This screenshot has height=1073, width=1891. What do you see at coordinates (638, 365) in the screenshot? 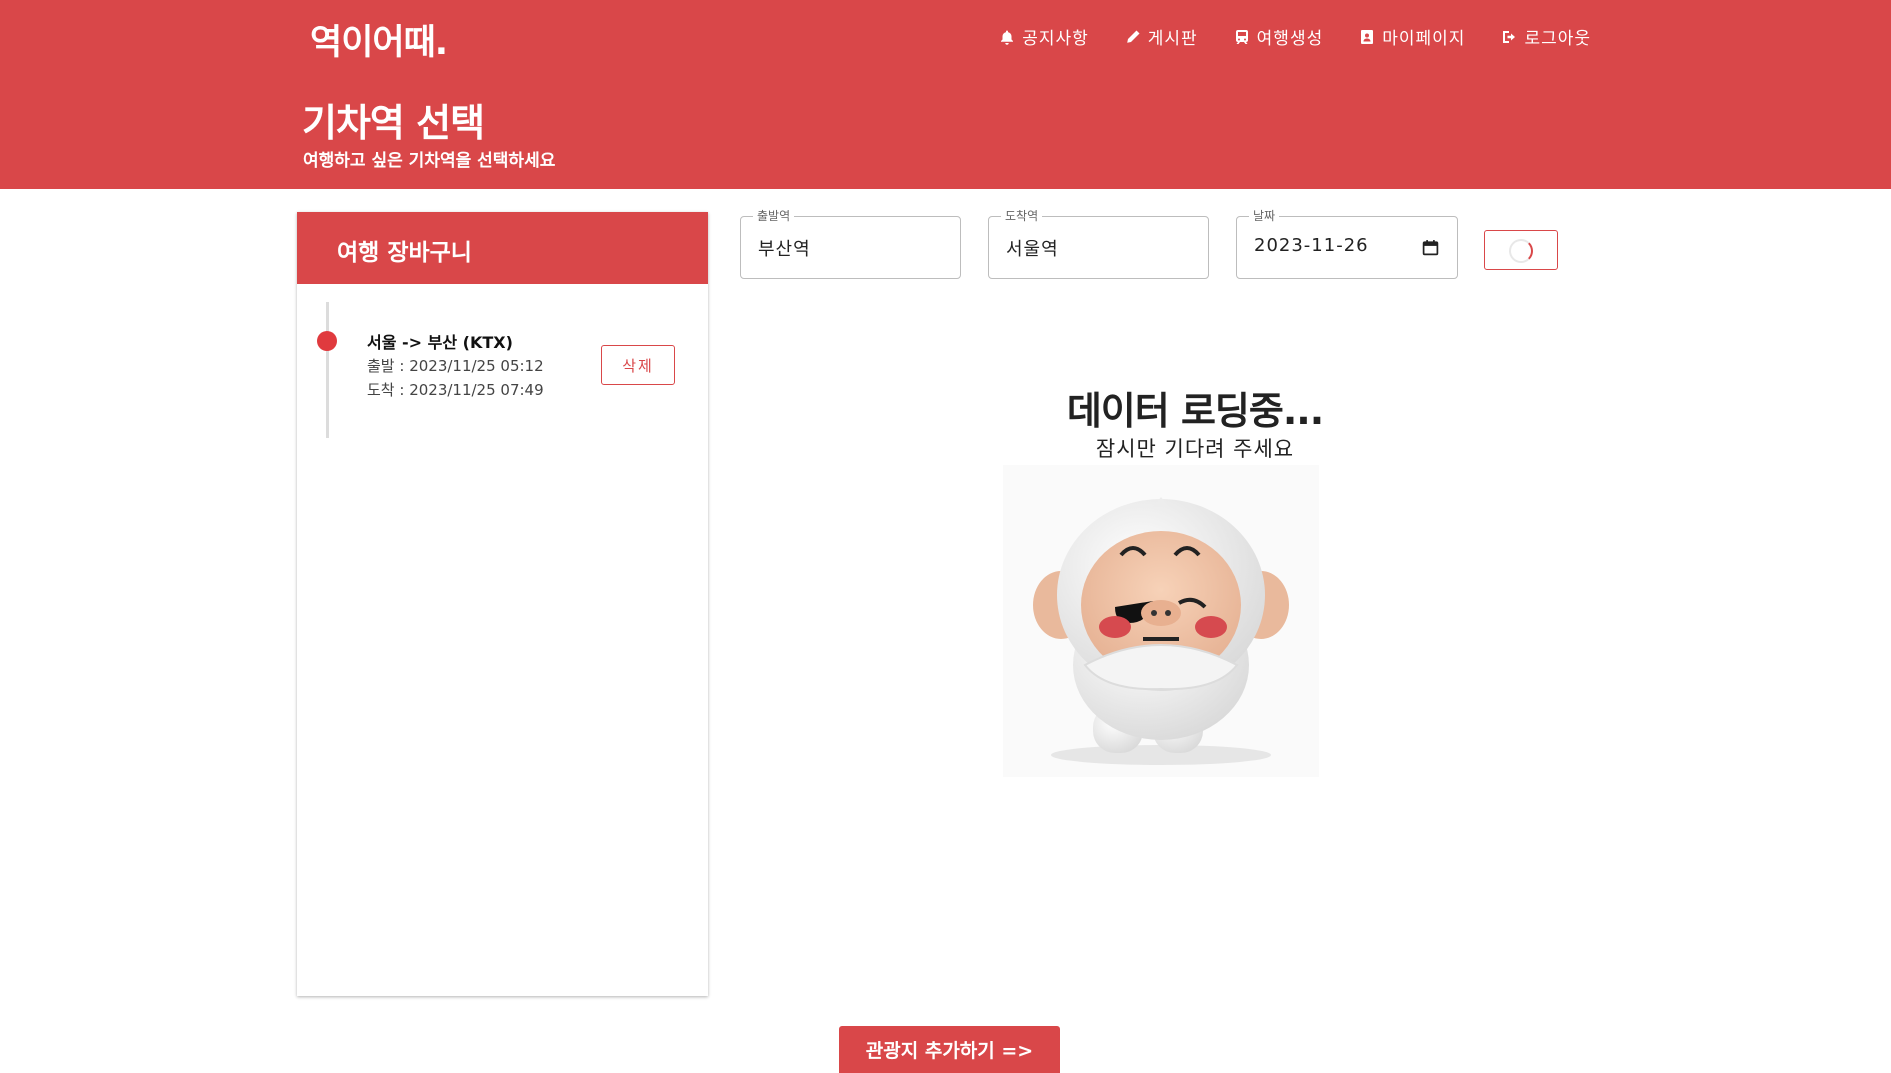
I see `delete-trip-button: 삭제` at bounding box center [638, 365].